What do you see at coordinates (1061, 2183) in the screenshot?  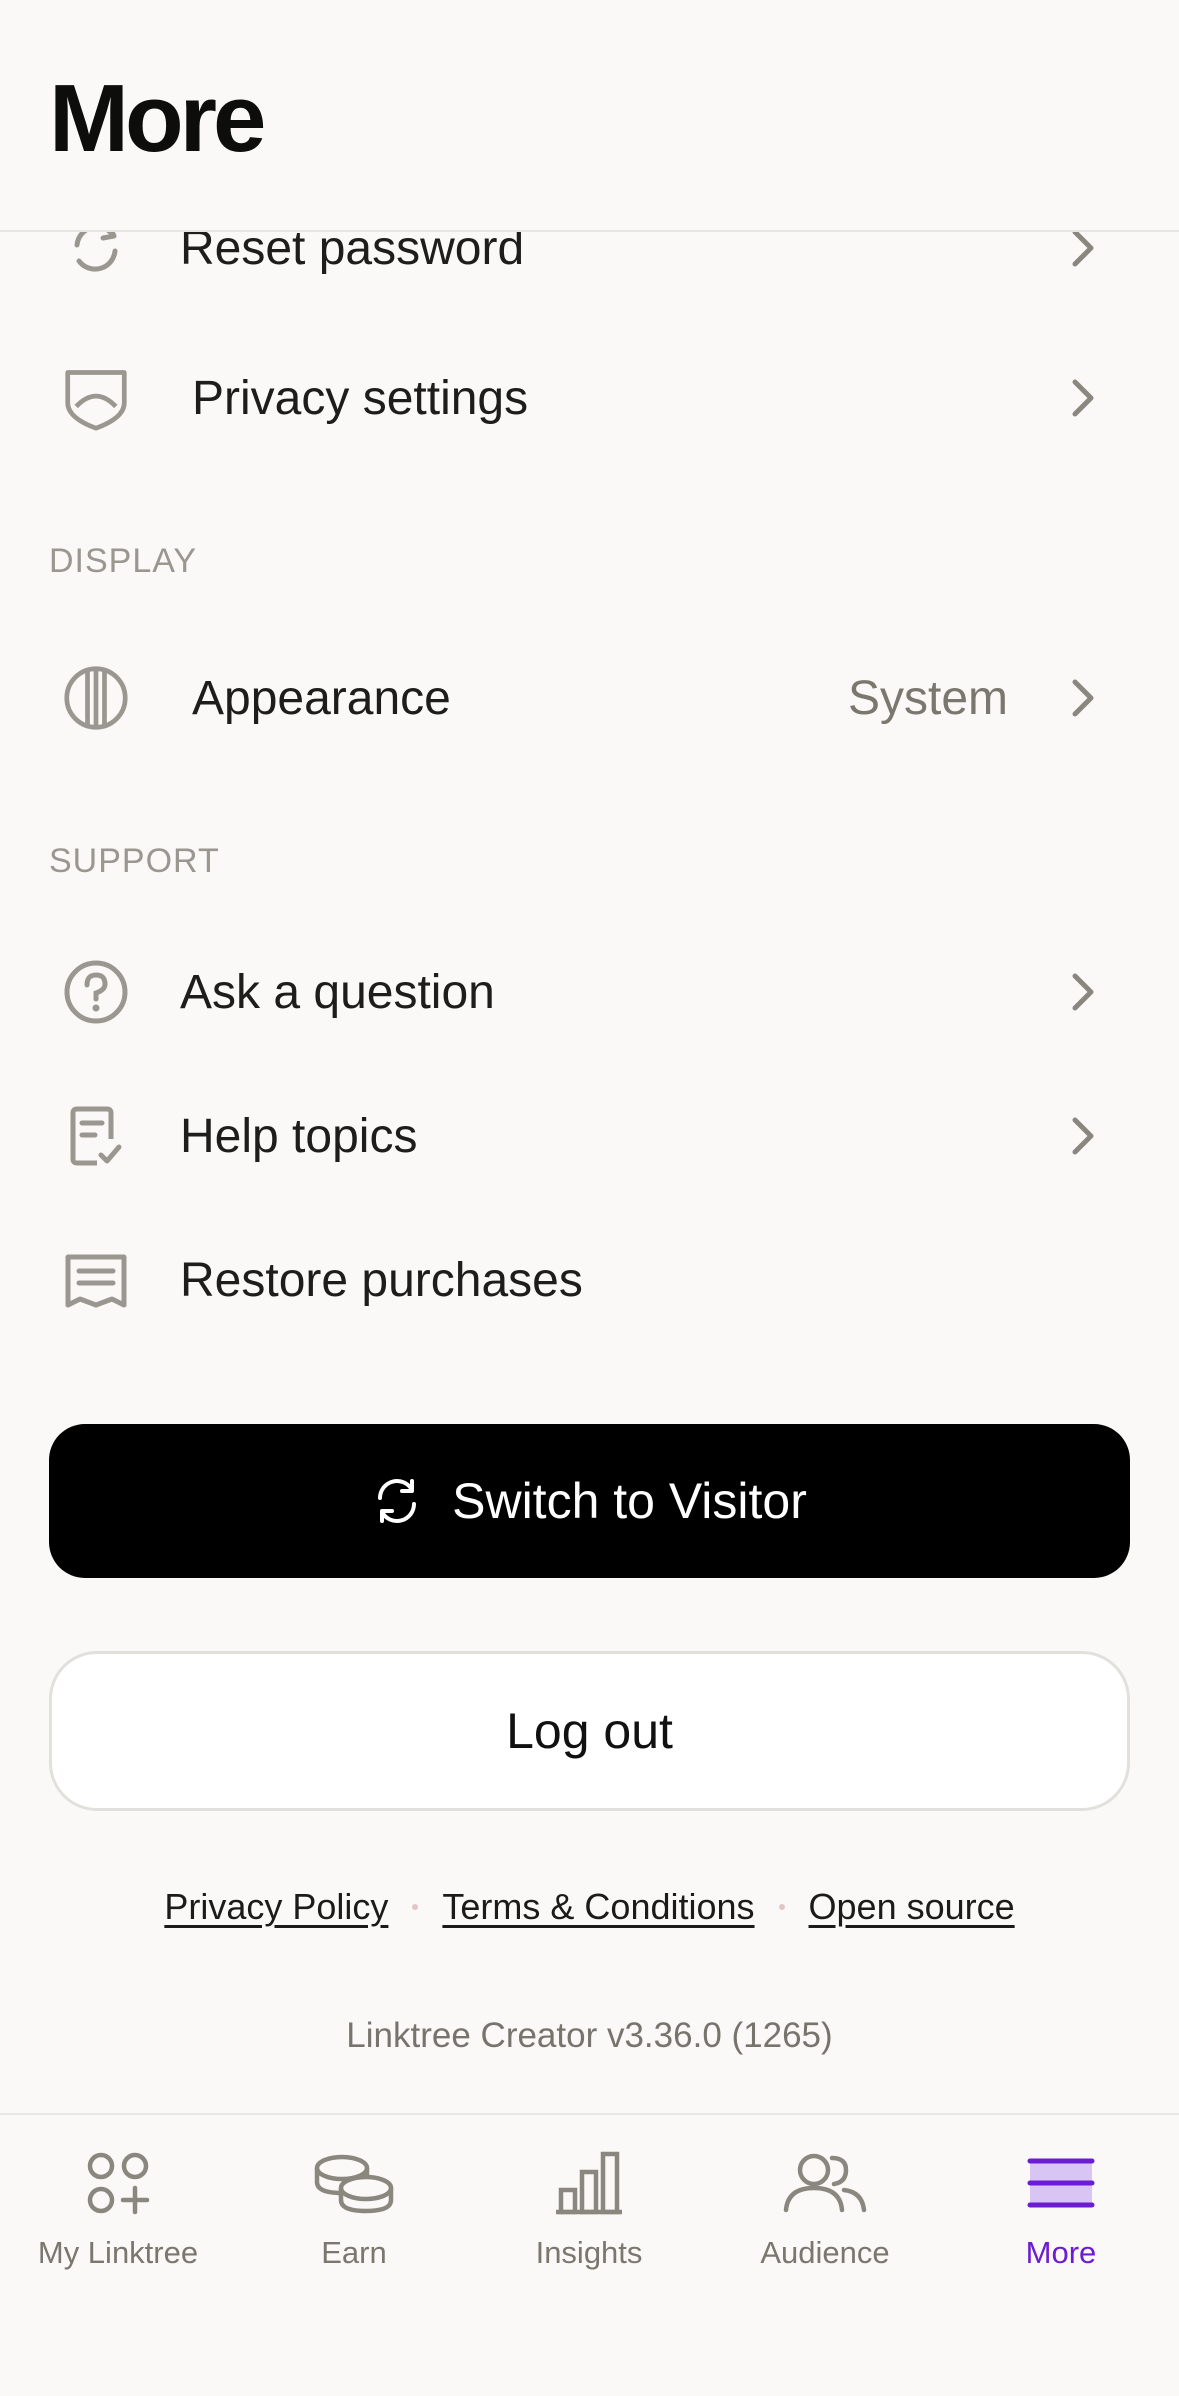 I see `menu-icon` at bounding box center [1061, 2183].